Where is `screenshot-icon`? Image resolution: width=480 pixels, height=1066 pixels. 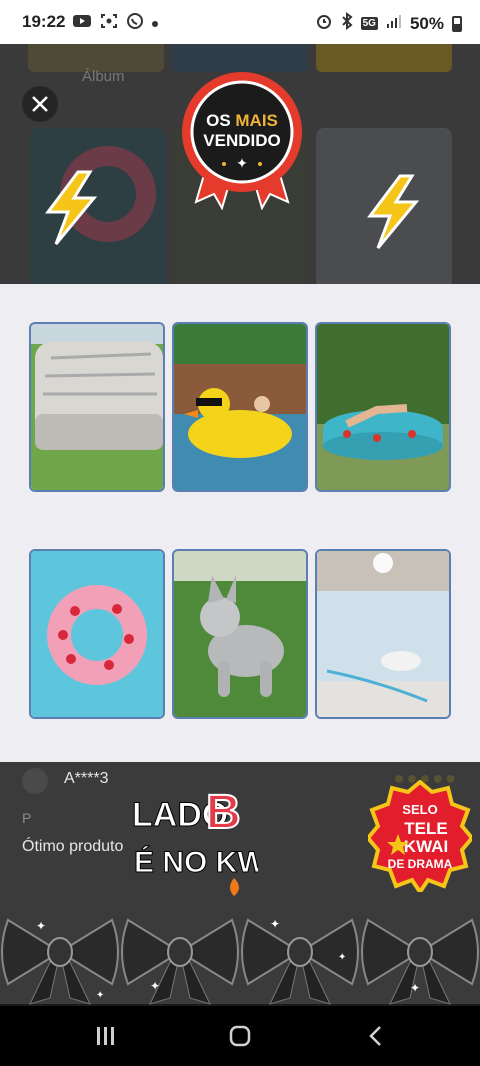
screenshot-icon is located at coordinates (109, 23).